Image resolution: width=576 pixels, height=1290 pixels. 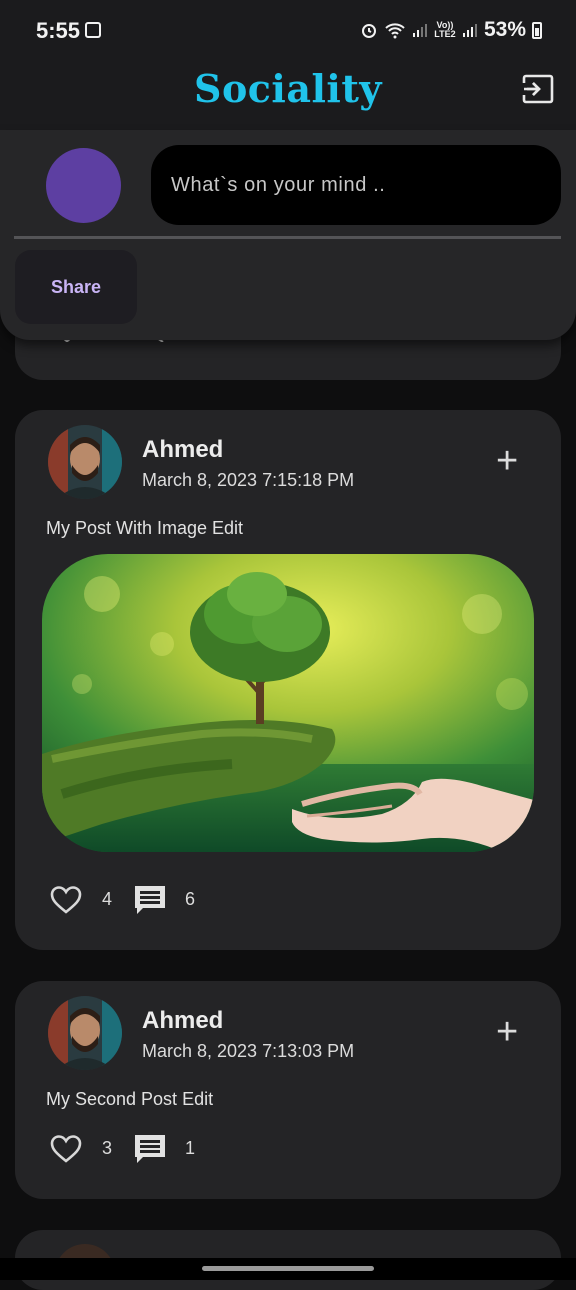 I want to click on post-date: March 8, 2023 7:15:18 PM, so click(x=248, y=480).